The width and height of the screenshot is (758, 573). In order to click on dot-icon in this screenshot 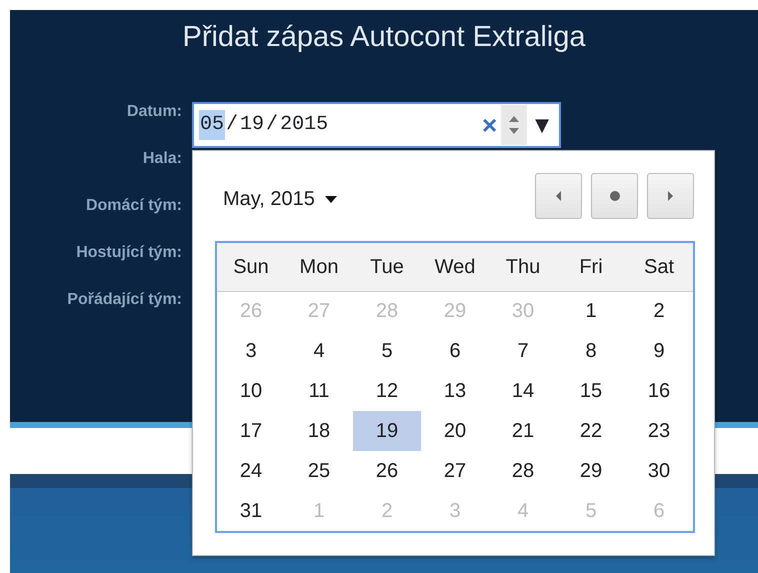, I will do `click(615, 196)`.